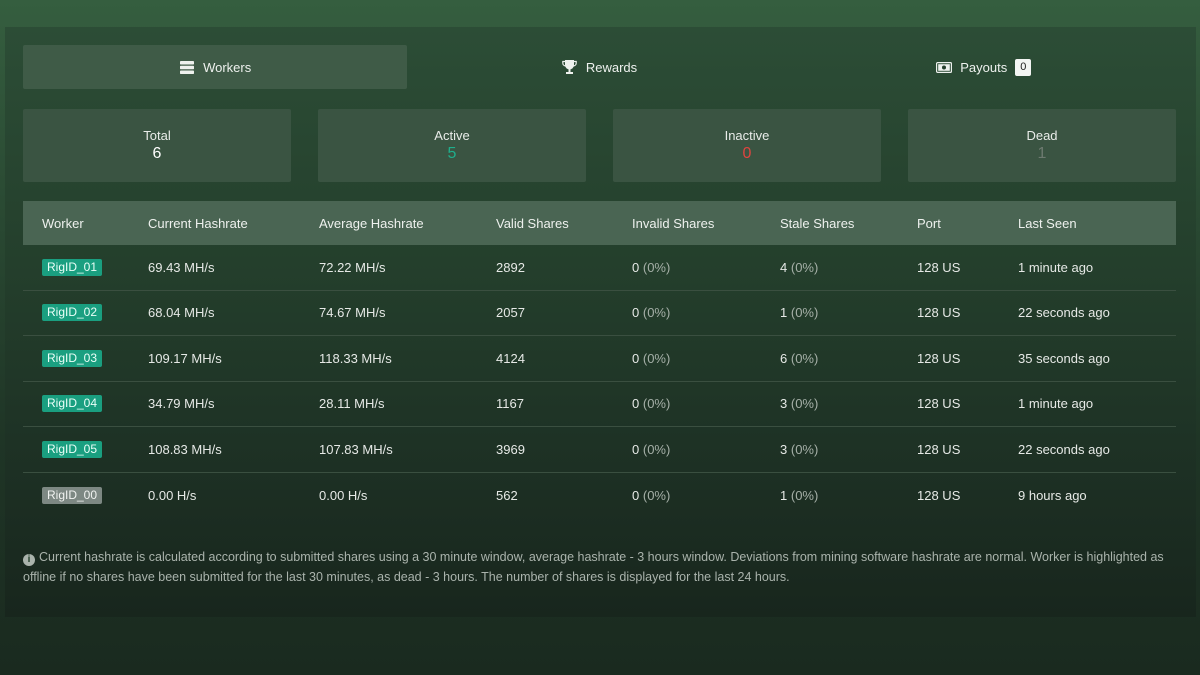 The height and width of the screenshot is (675, 1200). Describe the element at coordinates (181, 313) in the screenshot. I see `current-hashrate: 68.04 MH/s` at that location.